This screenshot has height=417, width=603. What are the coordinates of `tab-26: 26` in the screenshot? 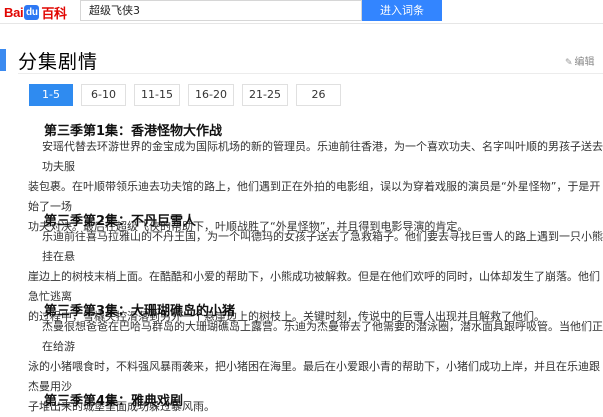 It's located at (318, 95).